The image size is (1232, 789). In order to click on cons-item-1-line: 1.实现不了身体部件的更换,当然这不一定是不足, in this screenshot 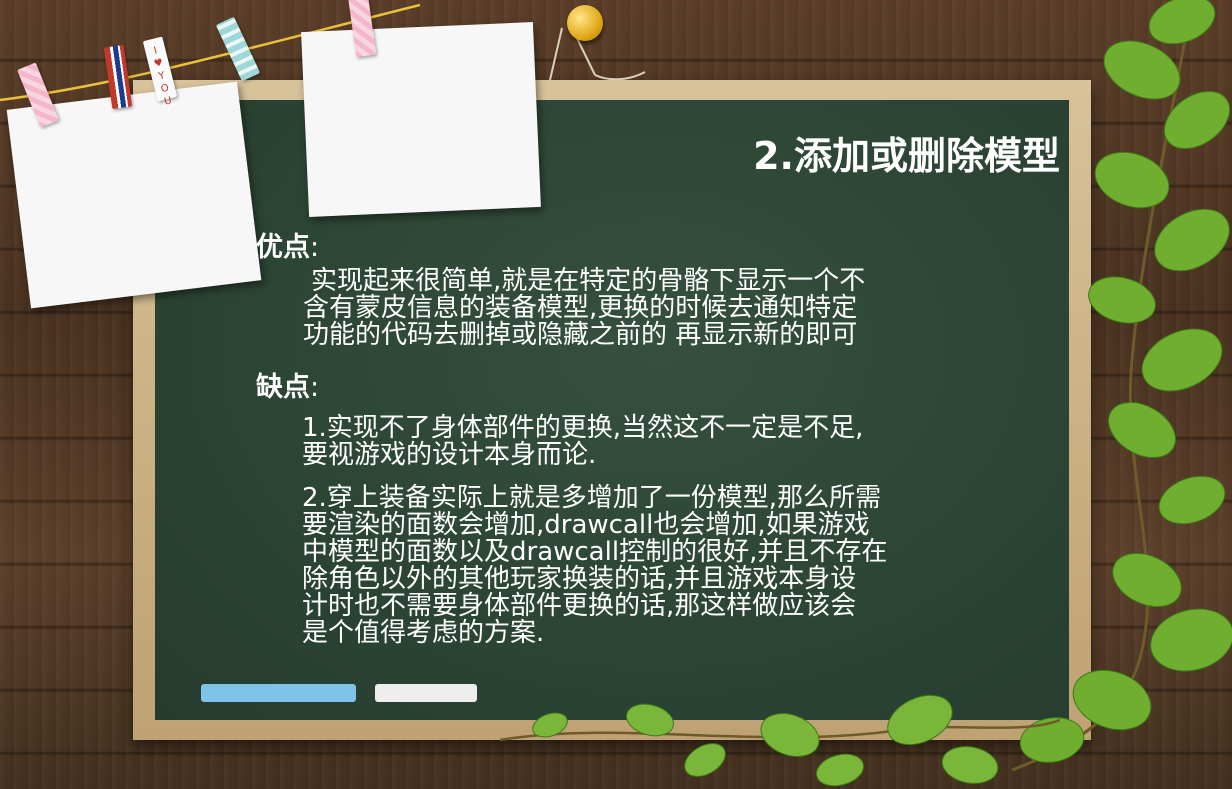, I will do `click(583, 428)`.